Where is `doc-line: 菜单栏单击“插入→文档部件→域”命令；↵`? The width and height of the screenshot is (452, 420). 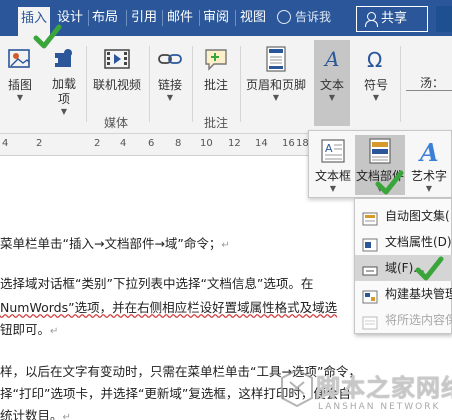
doc-line: 菜单栏单击“插入→文档部件→域”命令；↵ is located at coordinates (115, 242).